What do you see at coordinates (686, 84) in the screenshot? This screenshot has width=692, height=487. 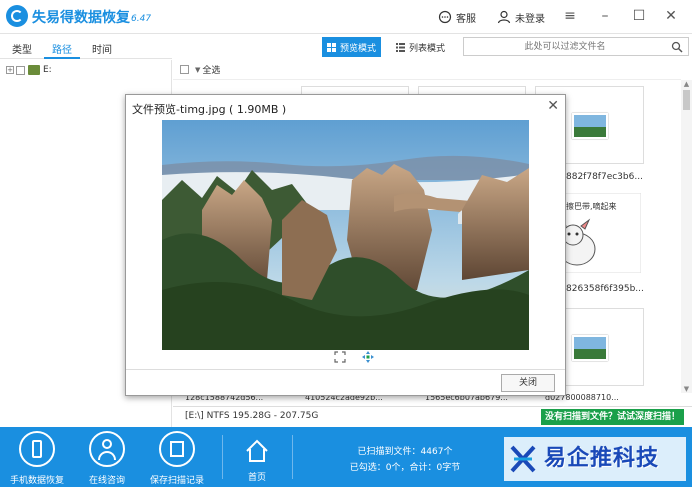 I see `scroll-up-icon: ▲` at bounding box center [686, 84].